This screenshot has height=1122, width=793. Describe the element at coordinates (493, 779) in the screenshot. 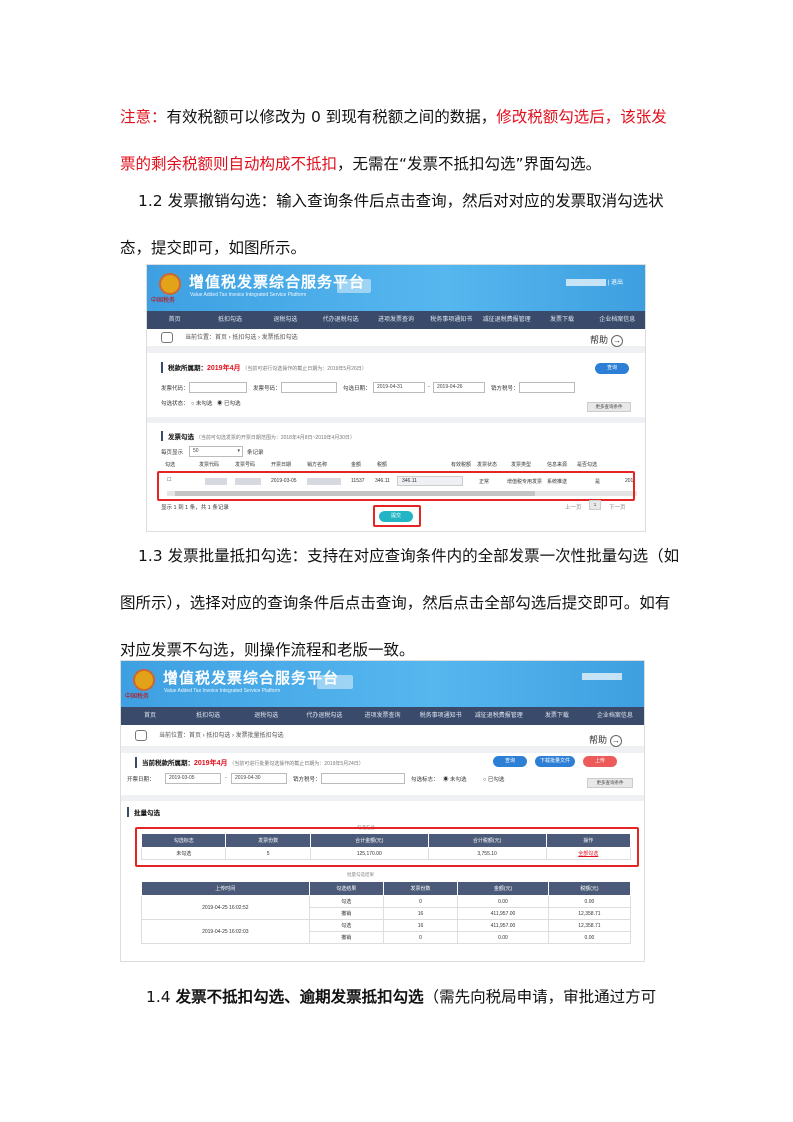

I see `radio-selected: ○ 已勾选` at that location.